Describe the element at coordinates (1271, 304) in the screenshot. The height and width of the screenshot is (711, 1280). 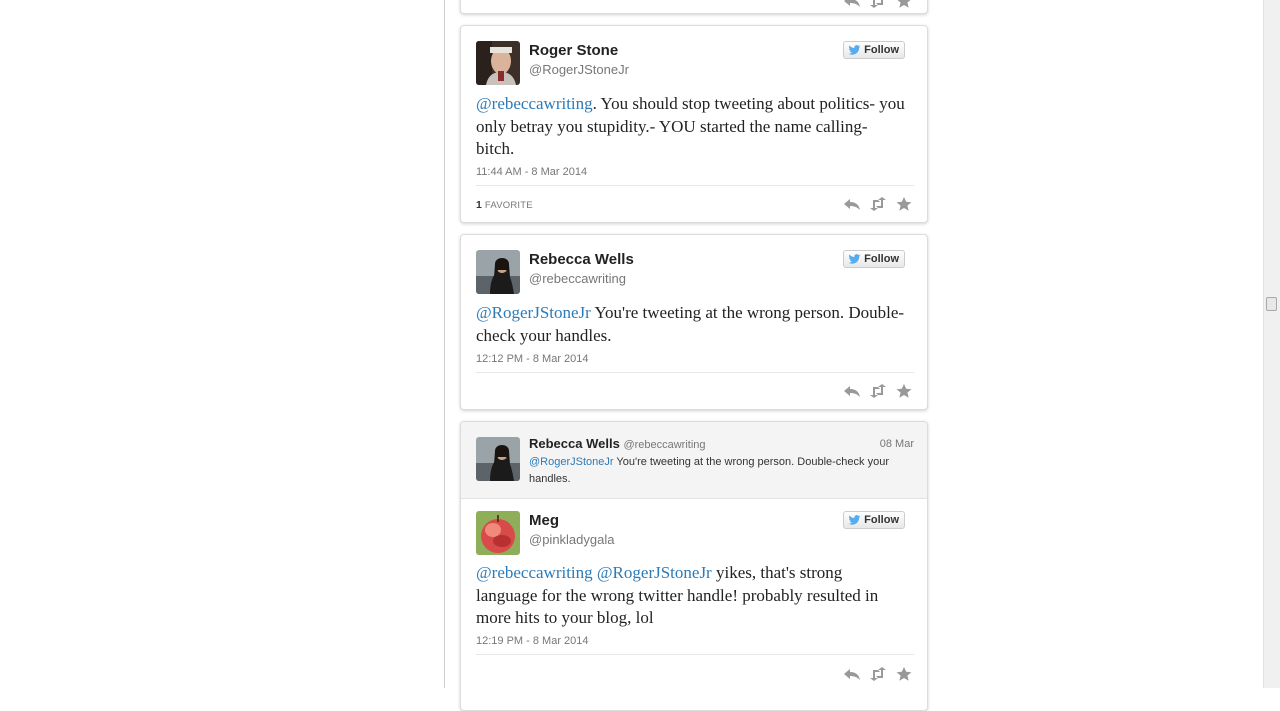
I see `scrollbar-thumb` at that location.